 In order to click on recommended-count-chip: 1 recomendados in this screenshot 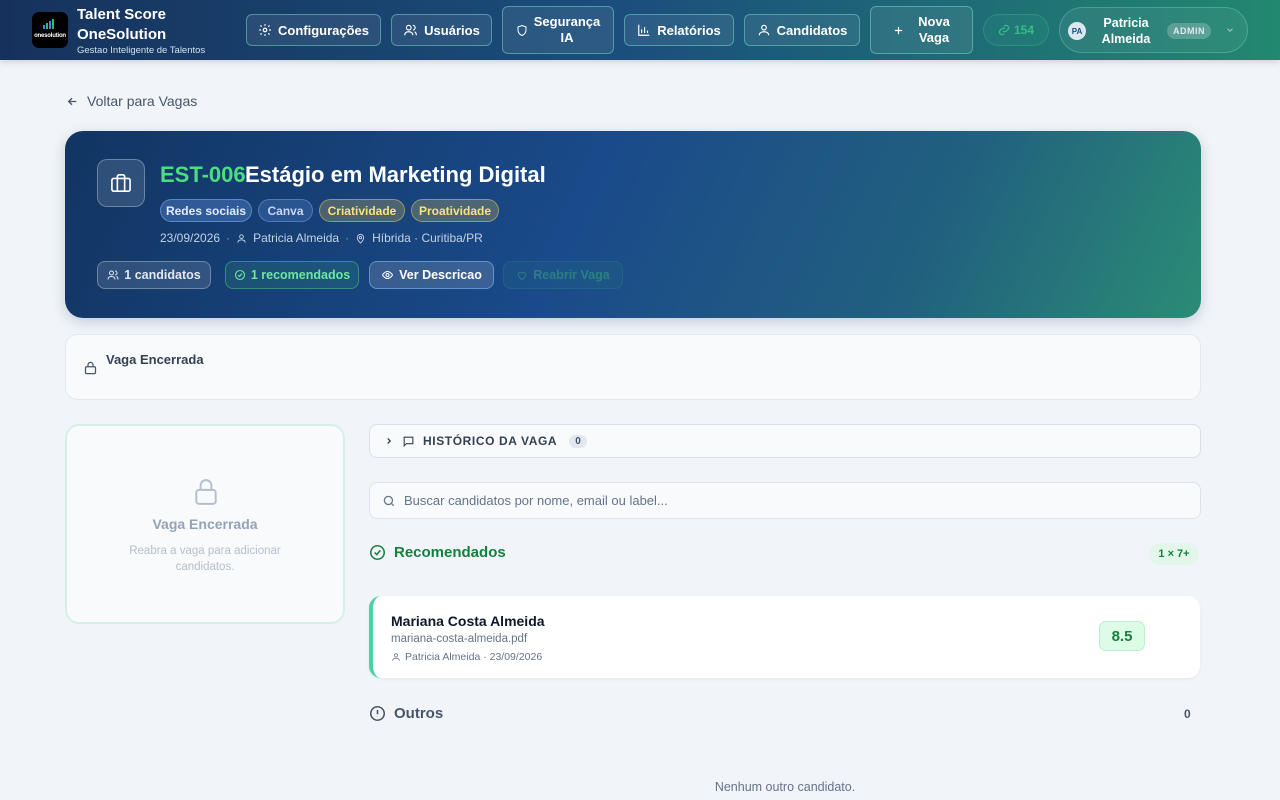, I will do `click(292, 275)`.